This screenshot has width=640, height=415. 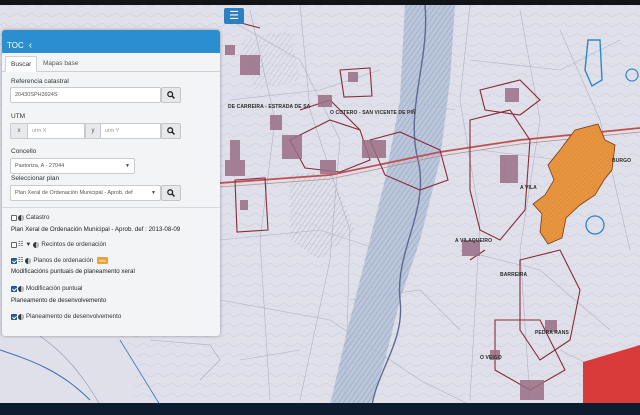 What do you see at coordinates (60, 64) in the screenshot?
I see `tab-mapas-base: Mapas base` at bounding box center [60, 64].